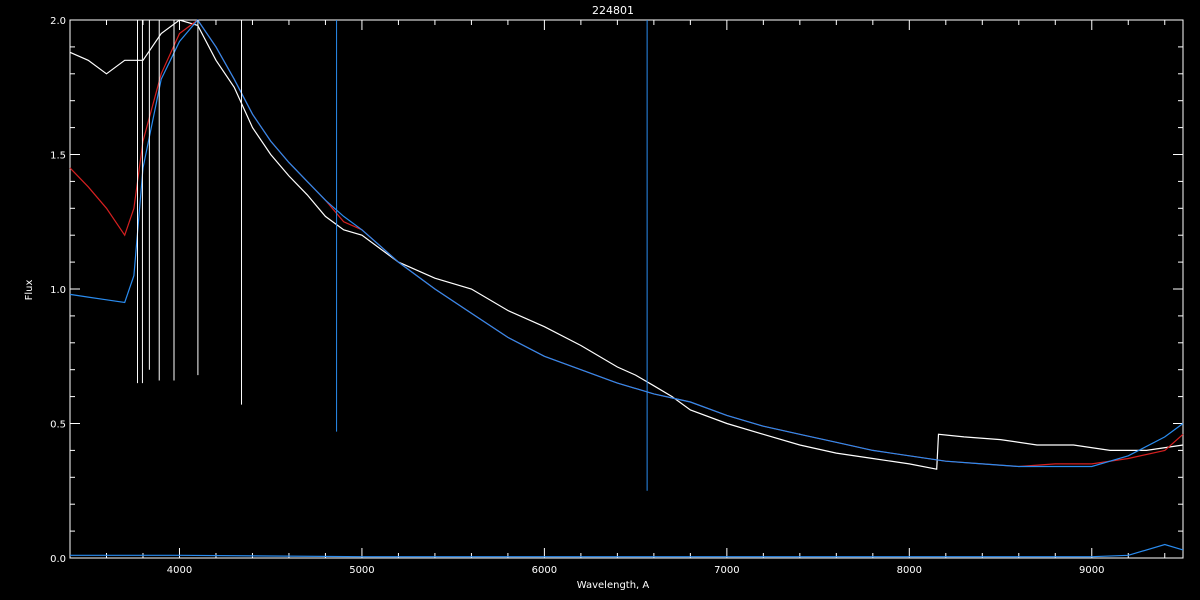 The image size is (1200, 600). Describe the element at coordinates (613, 10) in the screenshot. I see `chart-title: 224801` at that location.